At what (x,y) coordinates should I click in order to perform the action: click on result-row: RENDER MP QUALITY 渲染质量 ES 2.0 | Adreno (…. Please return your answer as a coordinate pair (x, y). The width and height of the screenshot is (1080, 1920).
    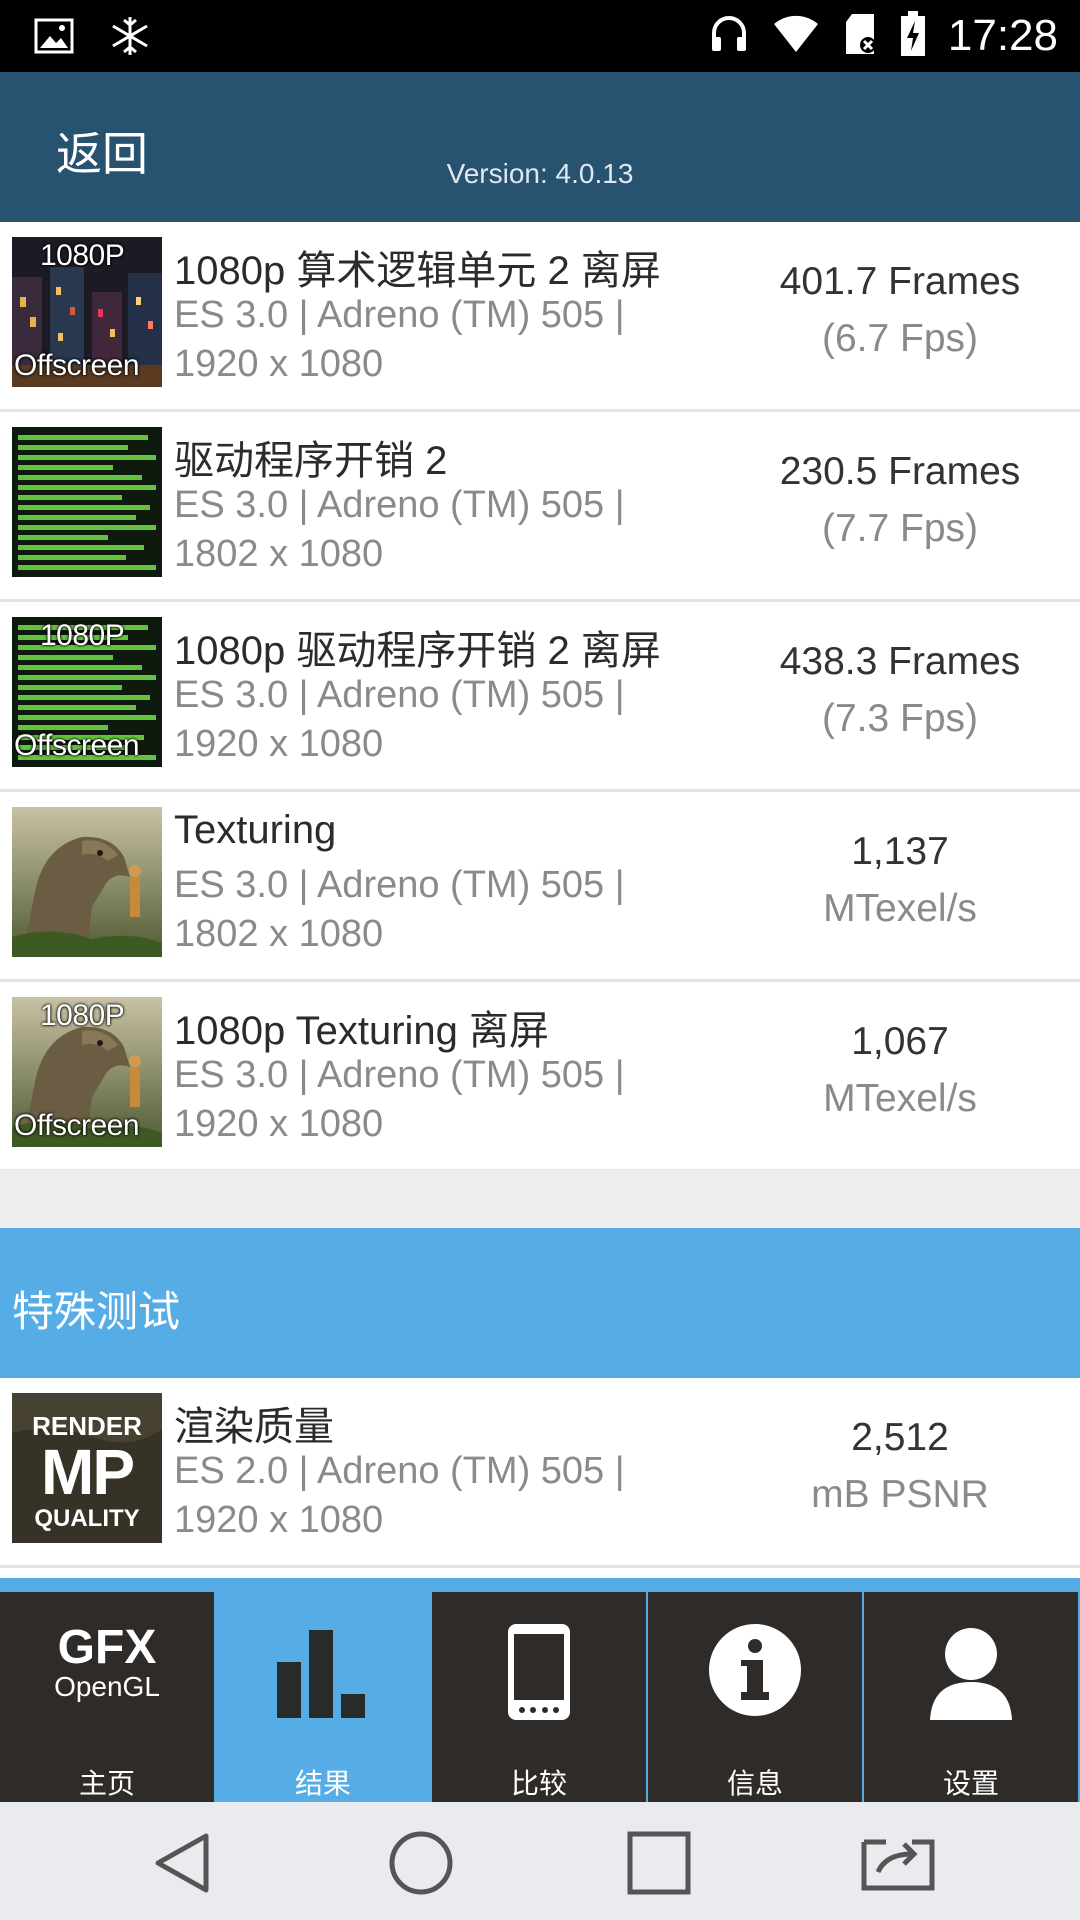
    Looking at the image, I should click on (540, 1473).